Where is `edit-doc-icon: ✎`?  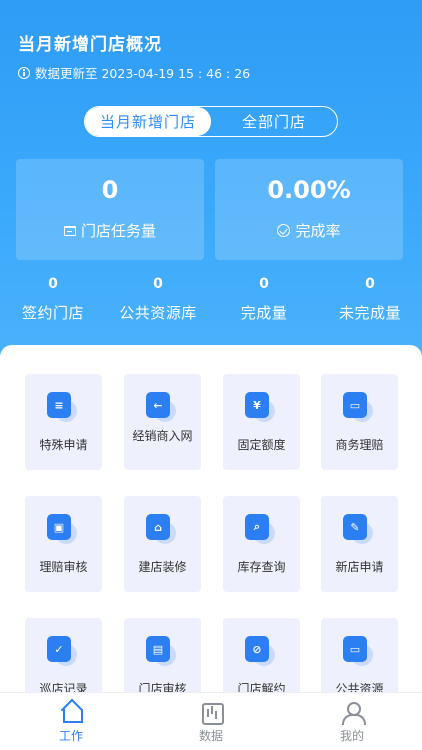 edit-doc-icon: ✎ is located at coordinates (359, 530).